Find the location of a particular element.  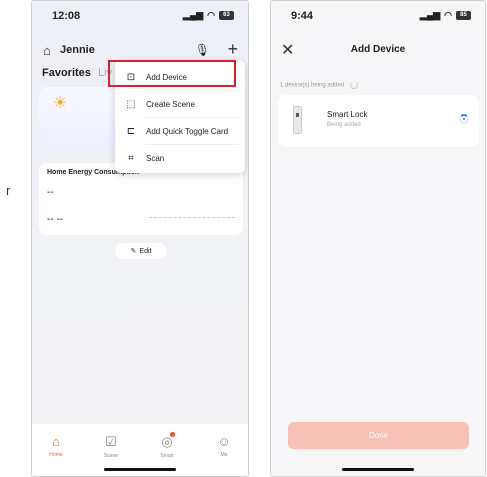

energy-value: -- is located at coordinates (50, 192).